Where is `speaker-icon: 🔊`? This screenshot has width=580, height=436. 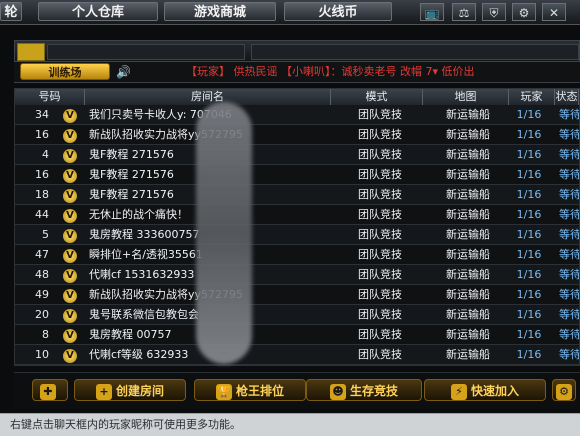 speaker-icon: 🔊 is located at coordinates (124, 72).